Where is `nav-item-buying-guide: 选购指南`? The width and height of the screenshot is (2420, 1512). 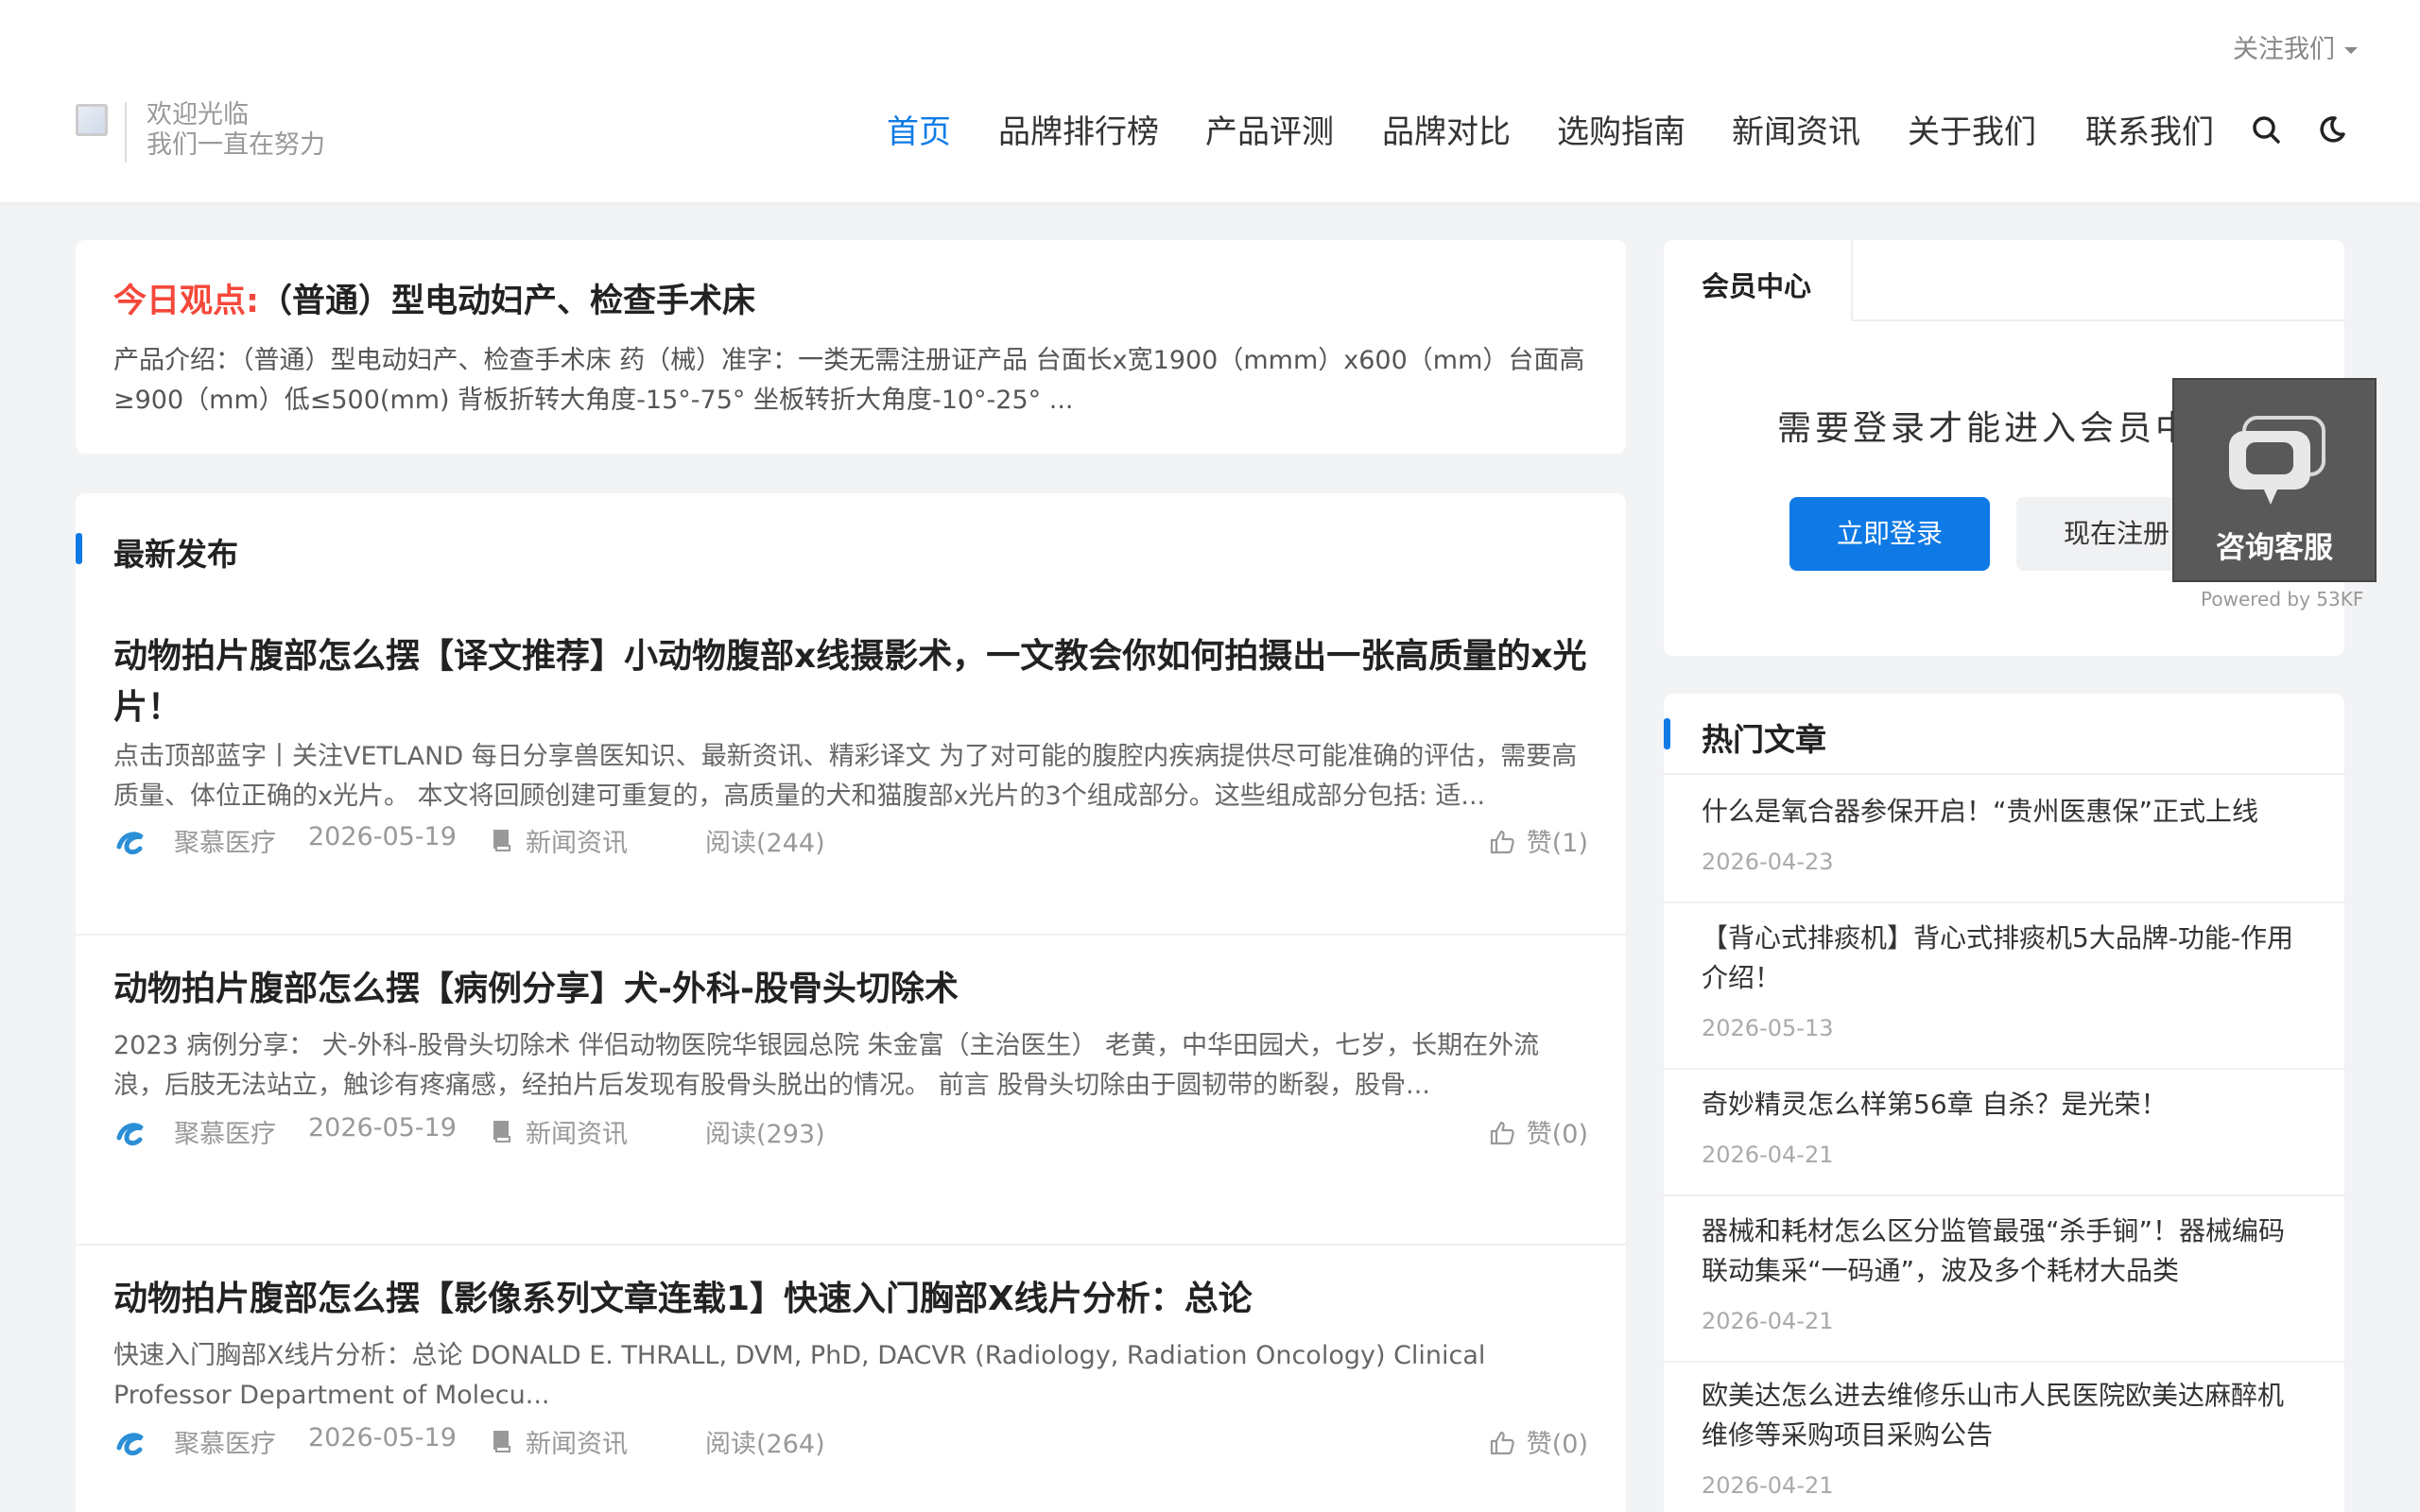 nav-item-buying-guide: 选购指南 is located at coordinates (1621, 129).